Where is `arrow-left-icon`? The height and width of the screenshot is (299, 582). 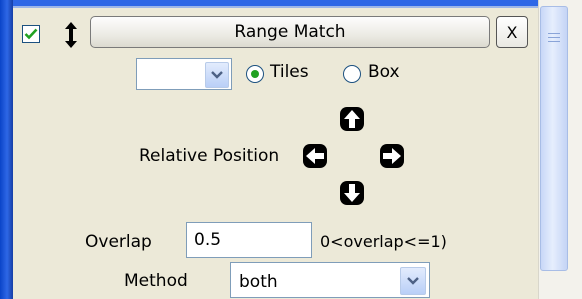
arrow-left-icon is located at coordinates (315, 156).